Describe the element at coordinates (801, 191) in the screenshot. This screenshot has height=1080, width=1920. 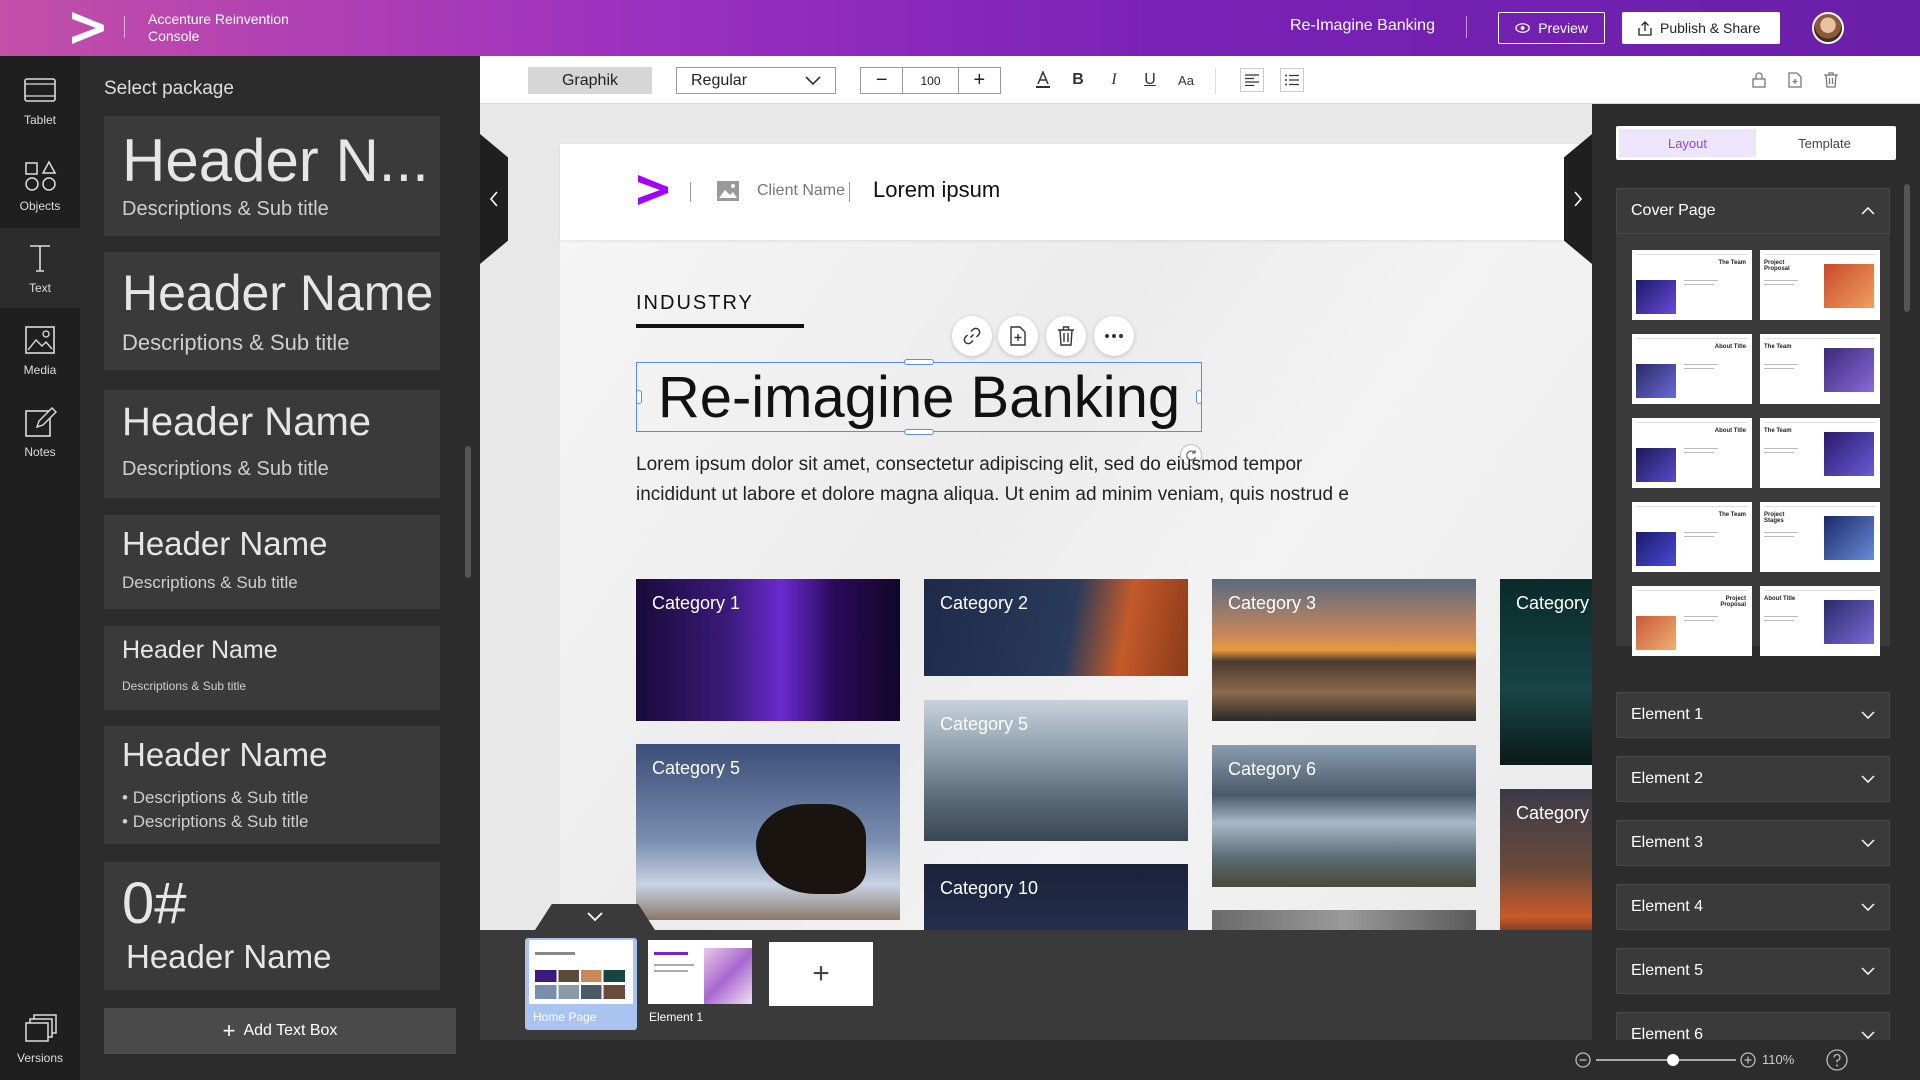
I see `client-name: Client Name` at that location.